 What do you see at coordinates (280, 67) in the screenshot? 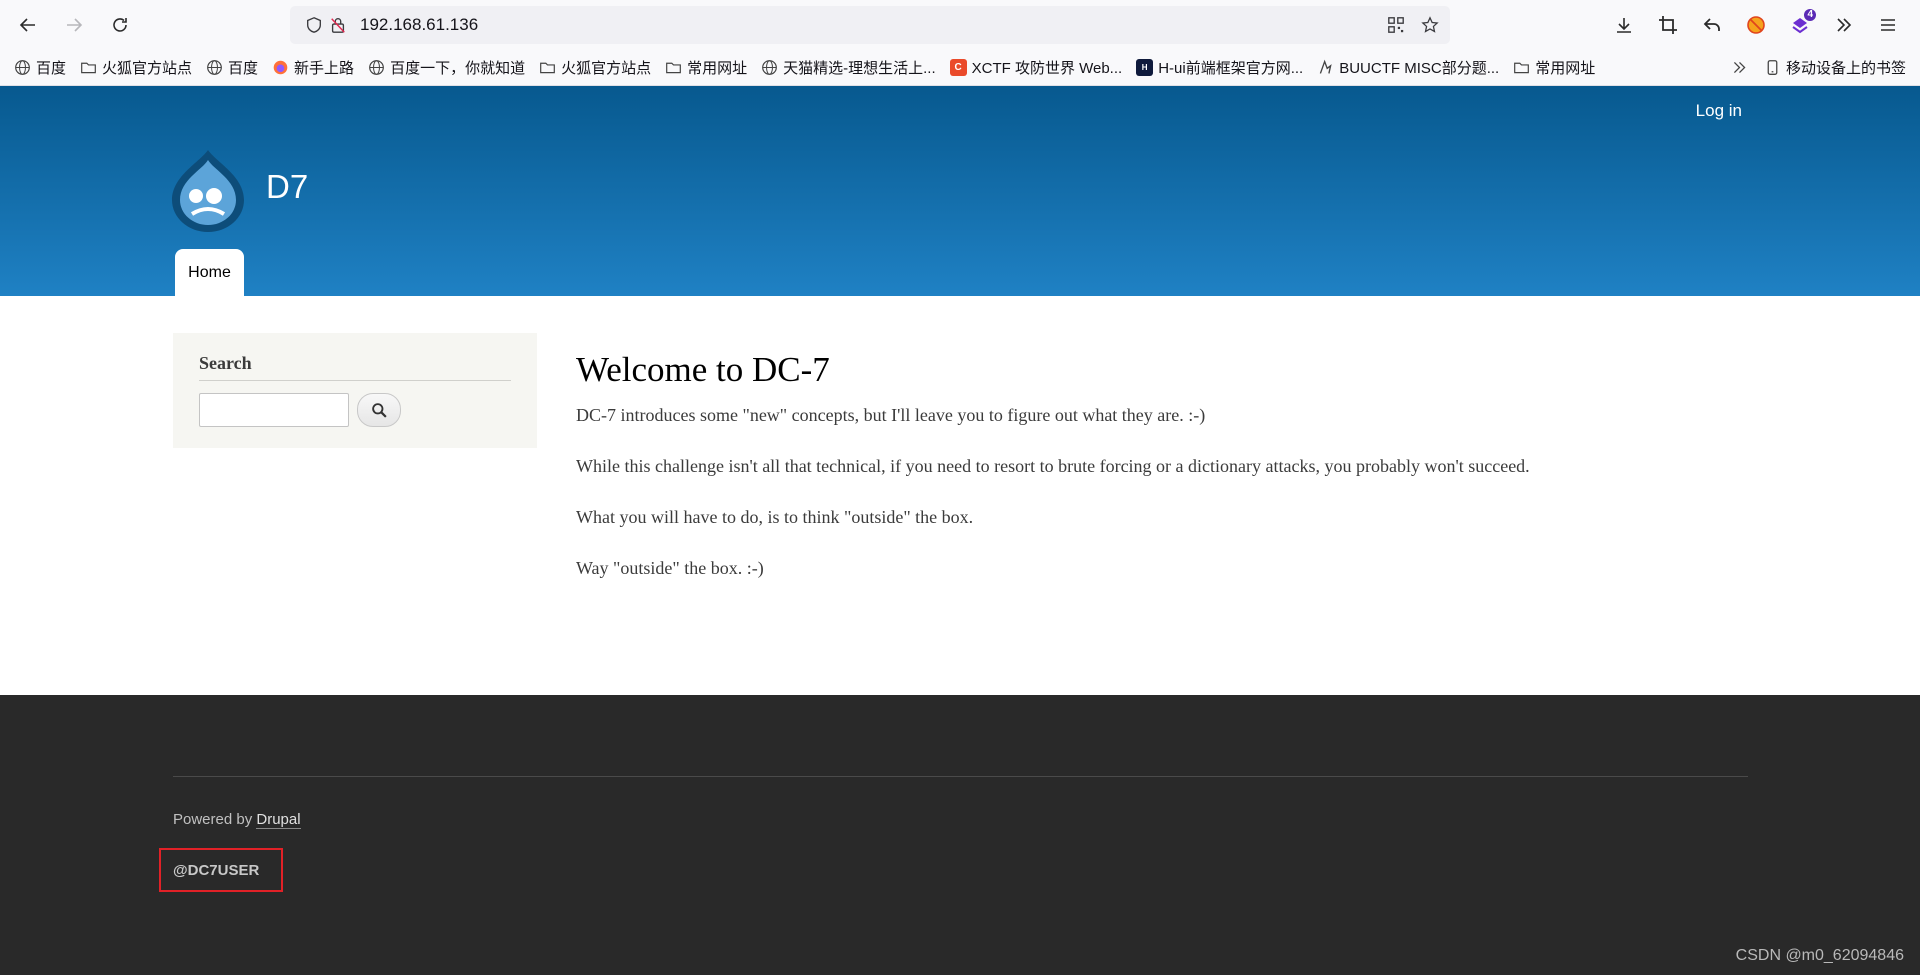
I see `firefox-icon` at bounding box center [280, 67].